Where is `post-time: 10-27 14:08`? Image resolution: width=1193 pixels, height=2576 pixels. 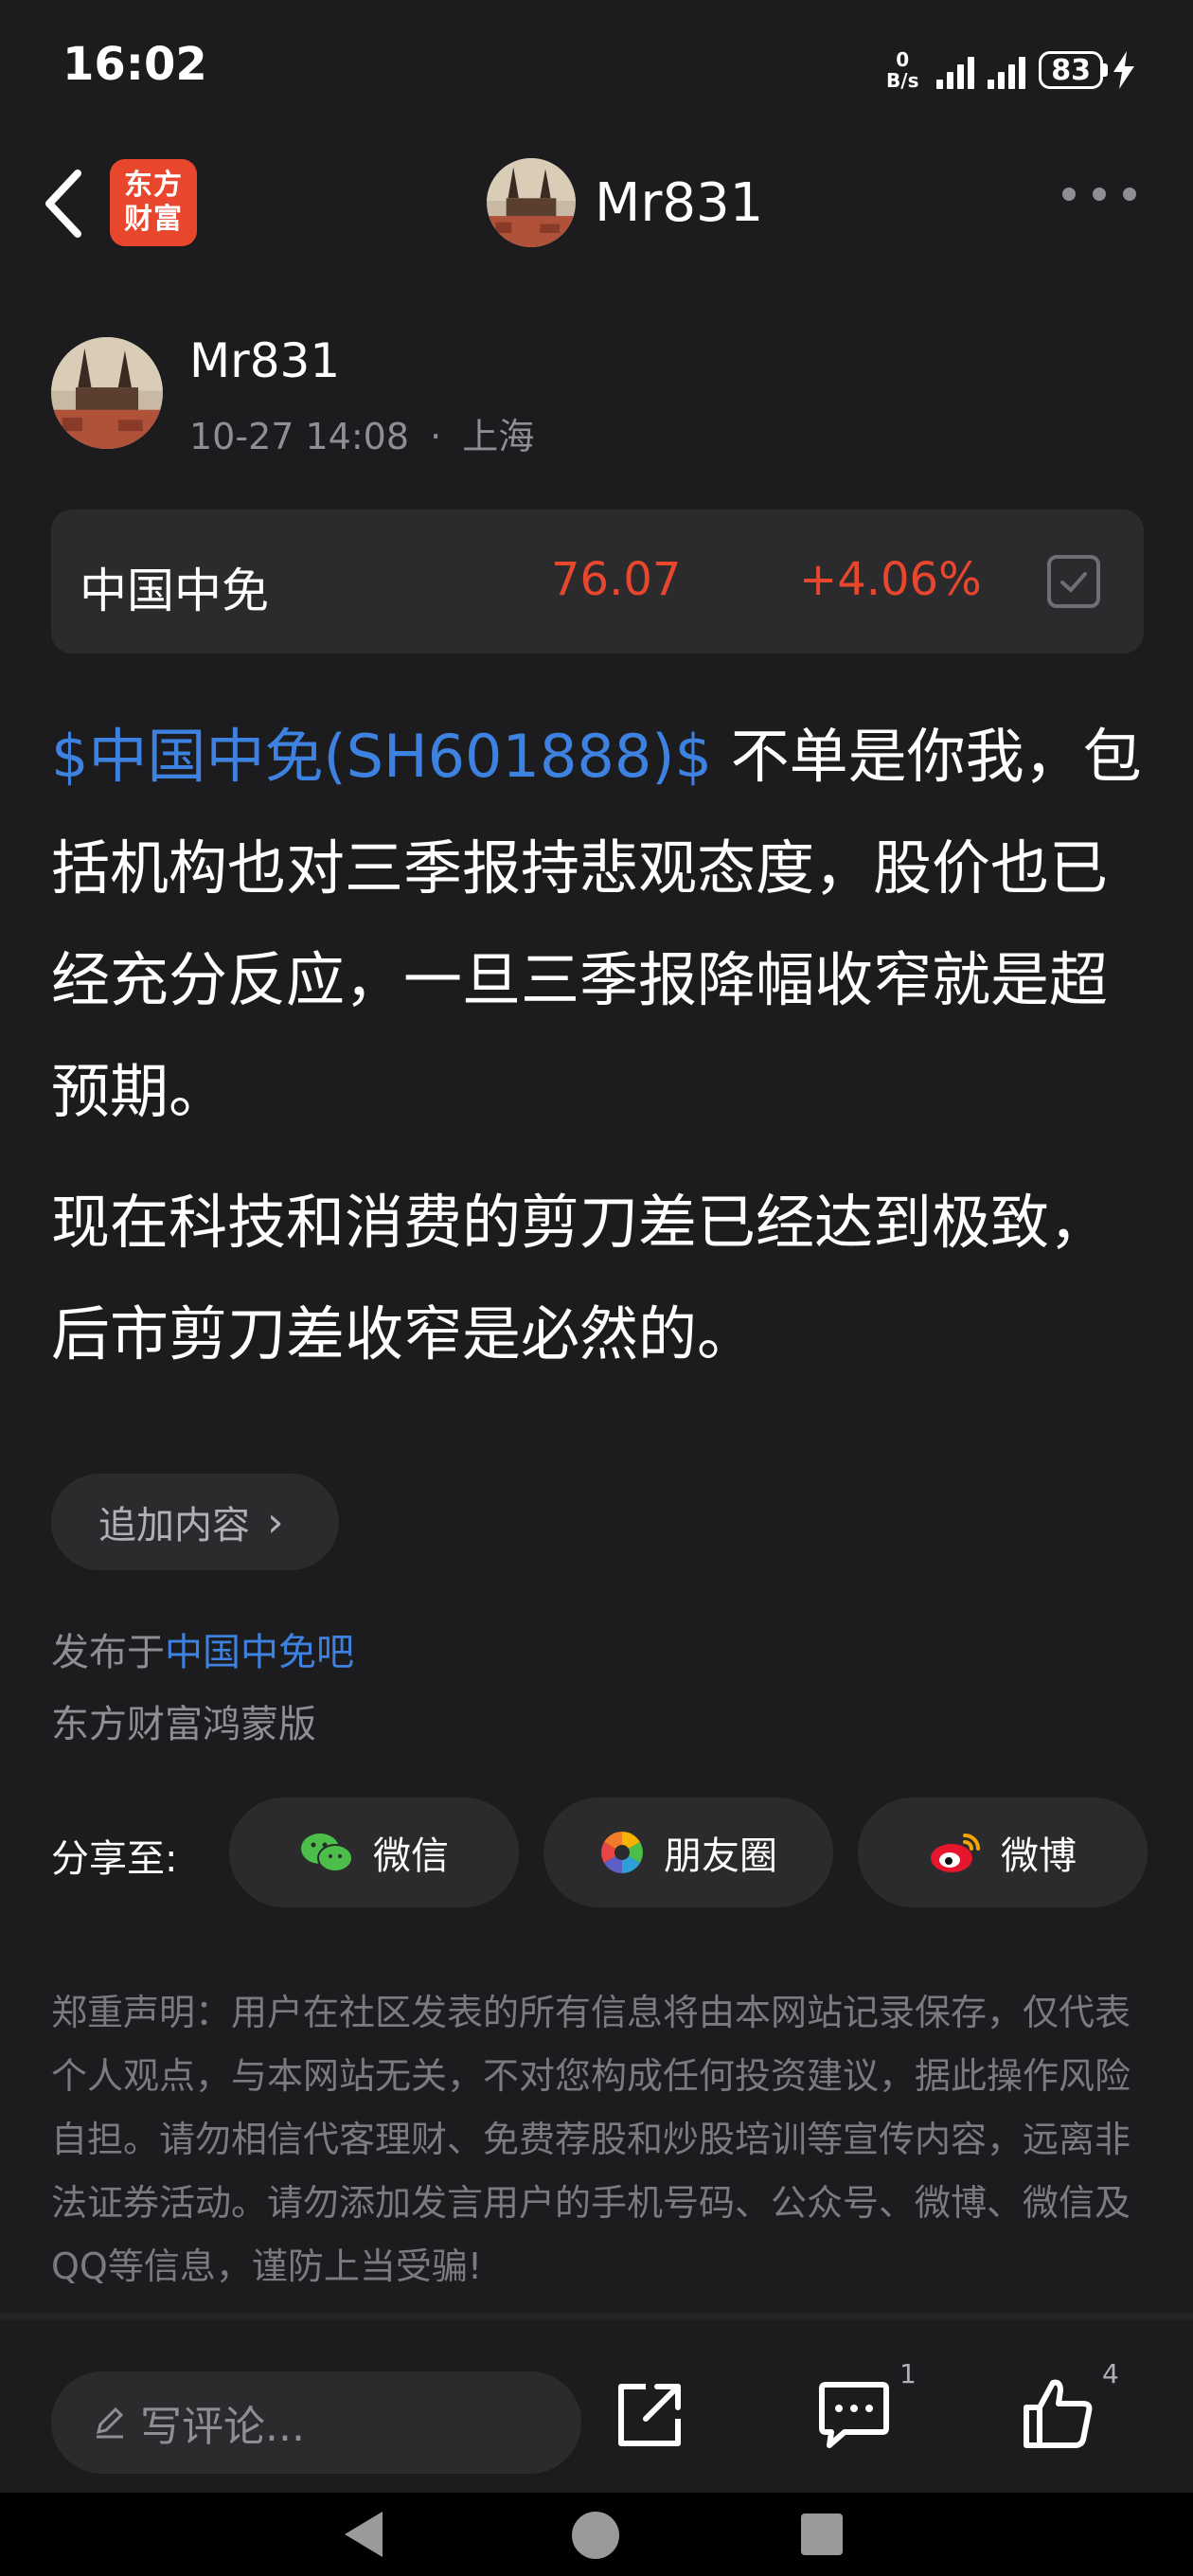
post-time: 10-27 14:08 is located at coordinates (299, 436).